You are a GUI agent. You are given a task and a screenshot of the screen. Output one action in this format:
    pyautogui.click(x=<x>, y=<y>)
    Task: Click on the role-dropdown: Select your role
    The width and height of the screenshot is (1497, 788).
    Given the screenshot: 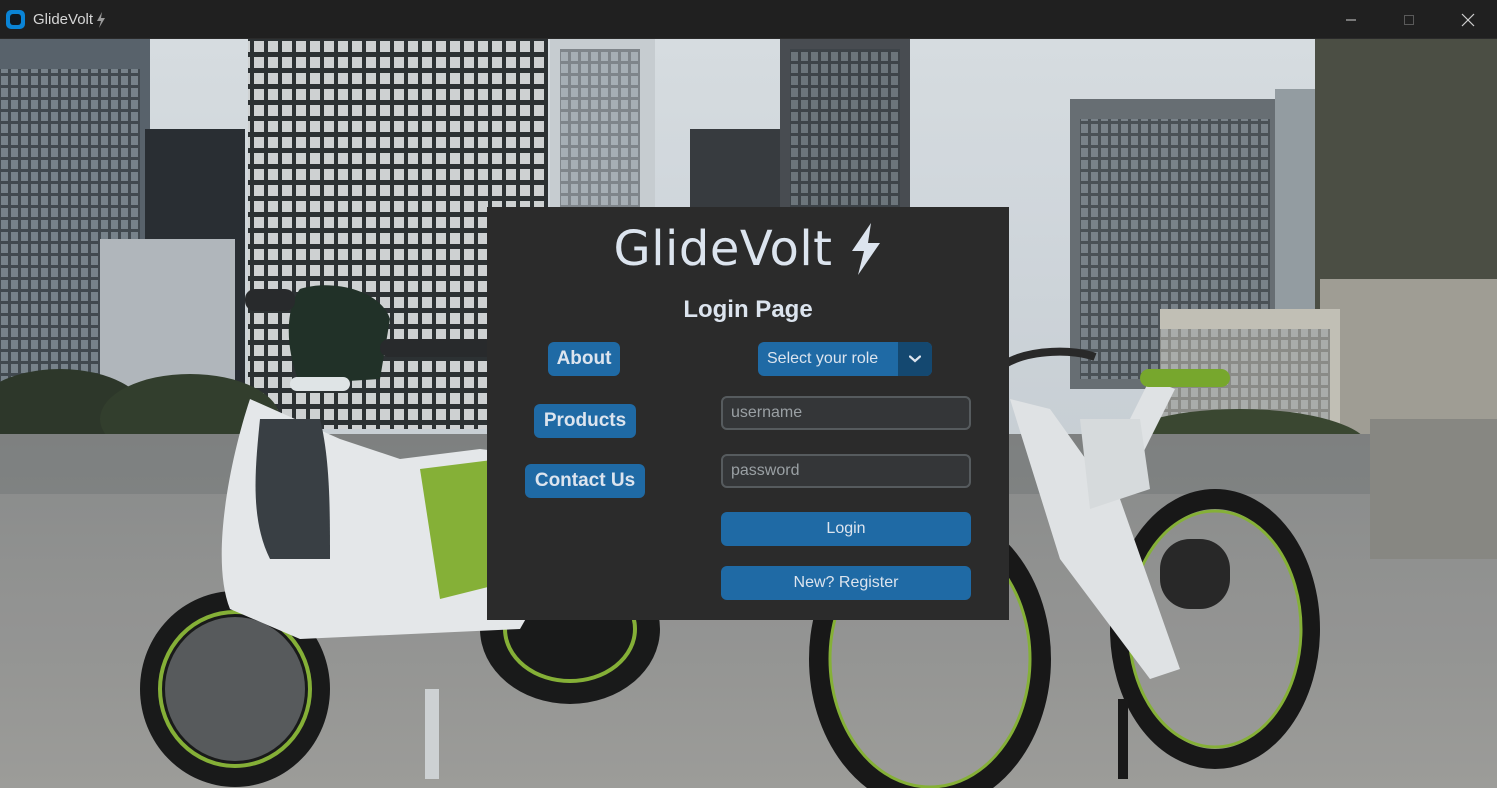 What is the action you would take?
    pyautogui.click(x=845, y=359)
    